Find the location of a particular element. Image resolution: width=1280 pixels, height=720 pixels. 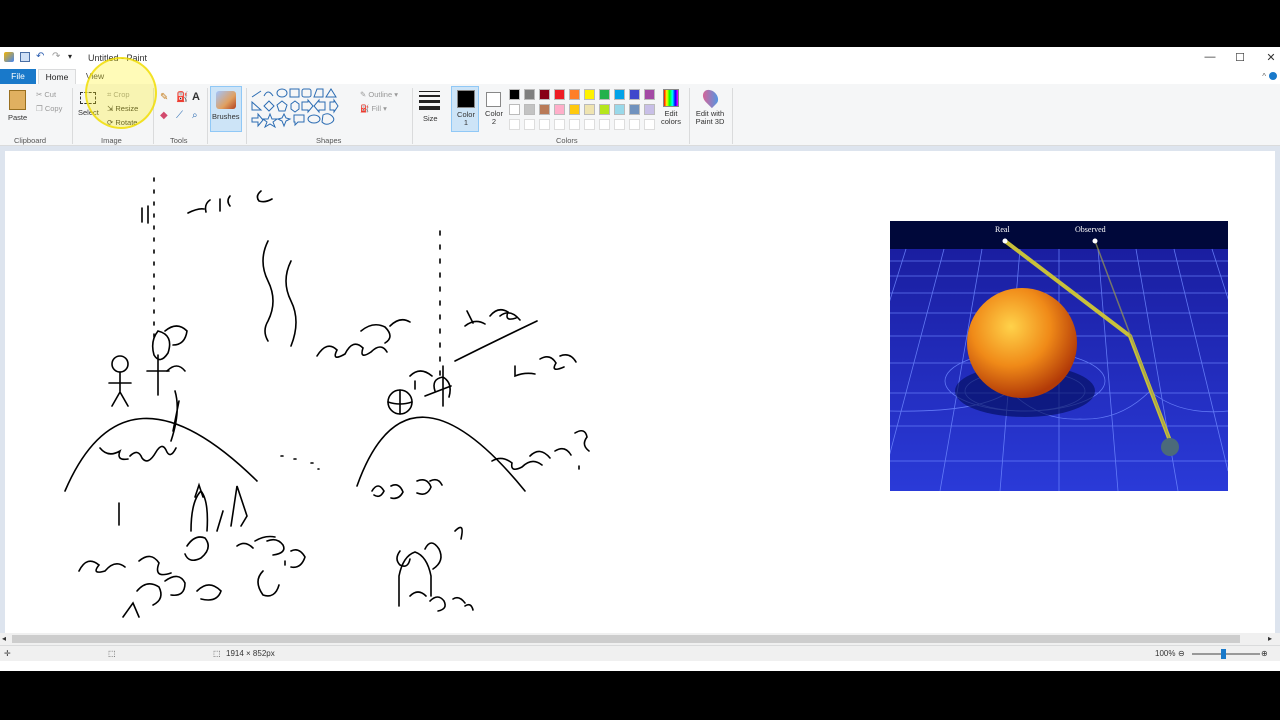

collapse-ribbon-icon: ^ is located at coordinates (1264, 76).